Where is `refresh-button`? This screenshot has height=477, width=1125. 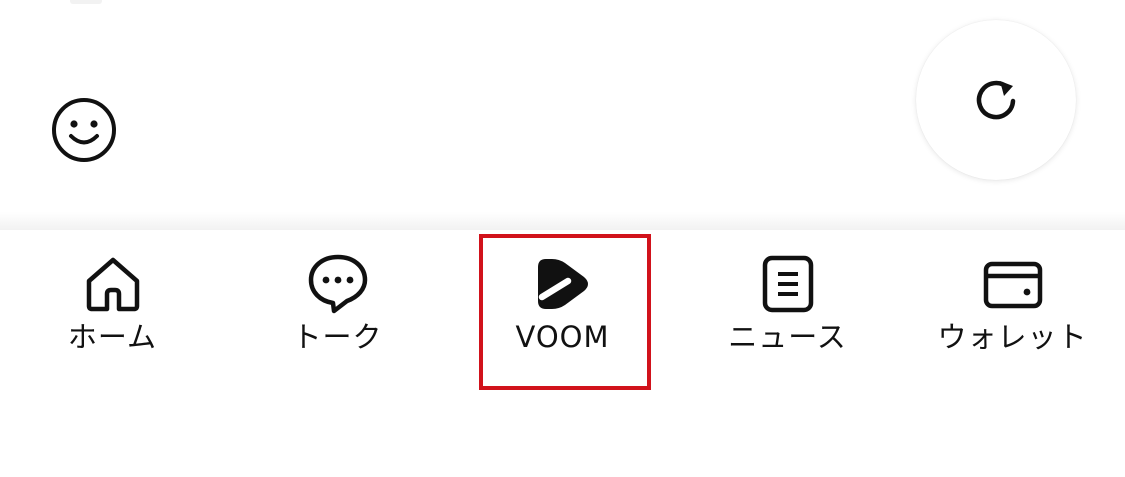 refresh-button is located at coordinates (996, 100).